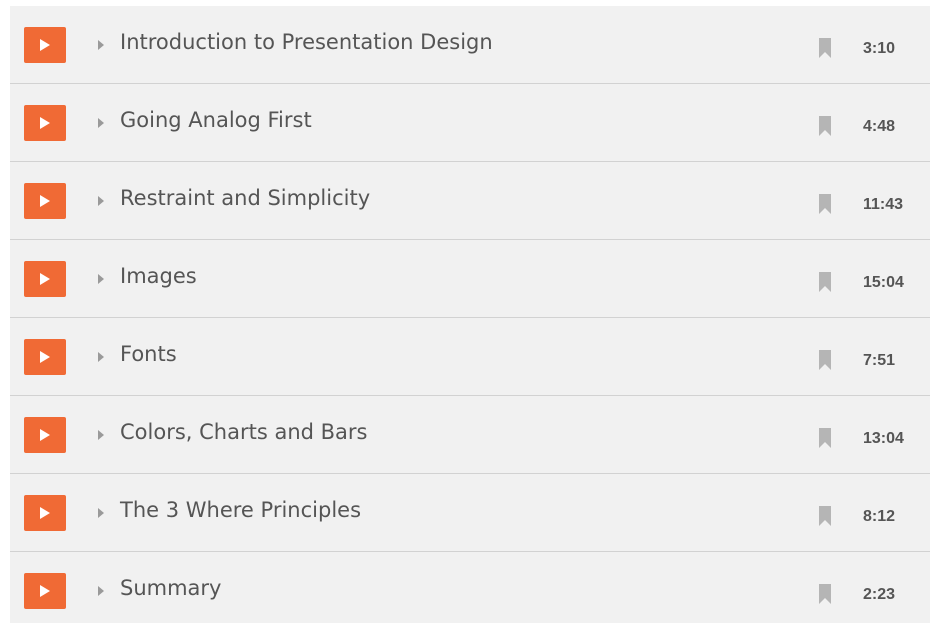 Image resolution: width=931 pixels, height=623 pixels. What do you see at coordinates (306, 42) in the screenshot?
I see `lesson-title: Introduction to Presentation Design` at bounding box center [306, 42].